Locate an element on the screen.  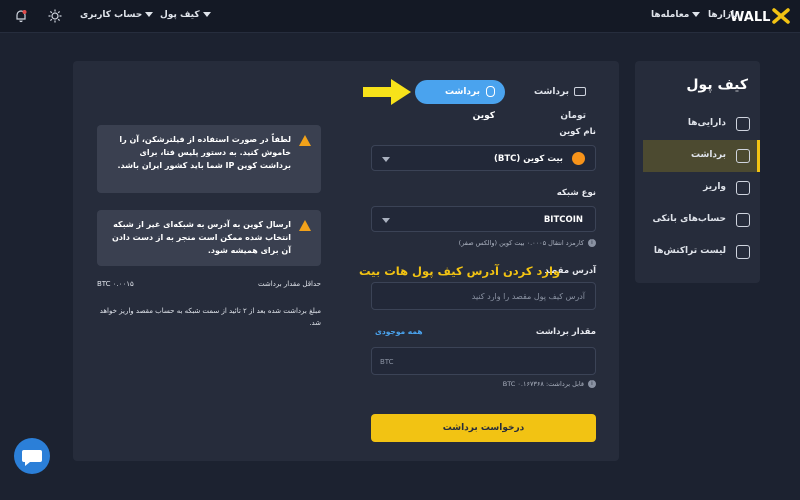
tab-withdraw-coin: برداشت کوین is located at coordinates (460, 100).